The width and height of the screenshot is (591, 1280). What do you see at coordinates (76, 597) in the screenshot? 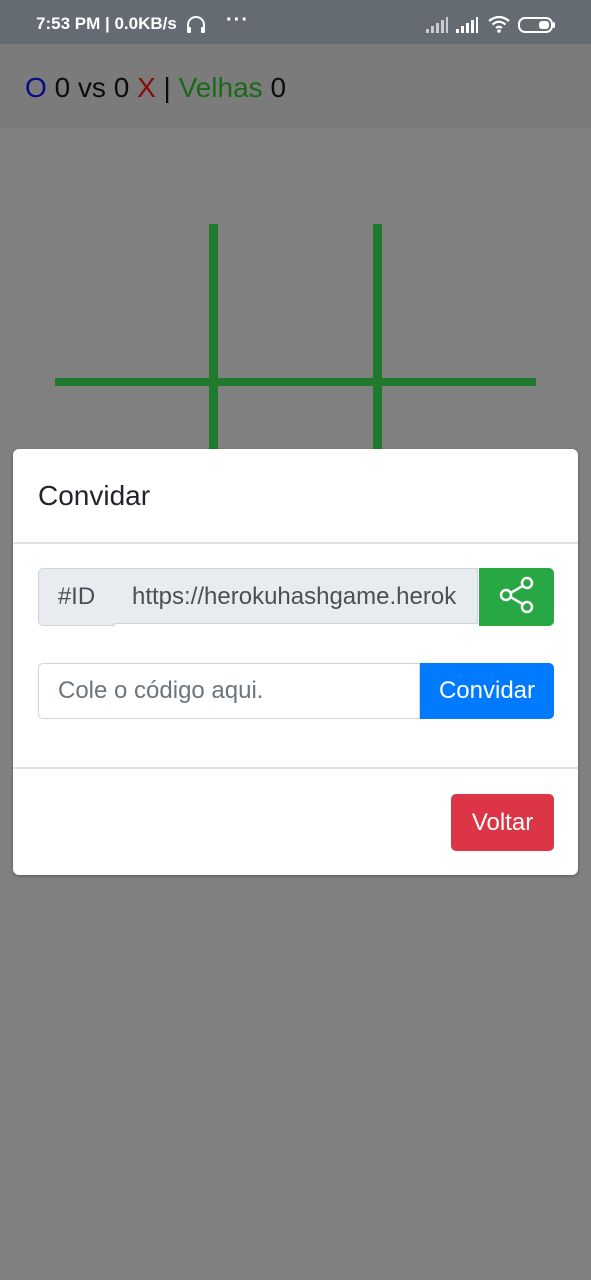
I see `id-prefix-label: #ID` at bounding box center [76, 597].